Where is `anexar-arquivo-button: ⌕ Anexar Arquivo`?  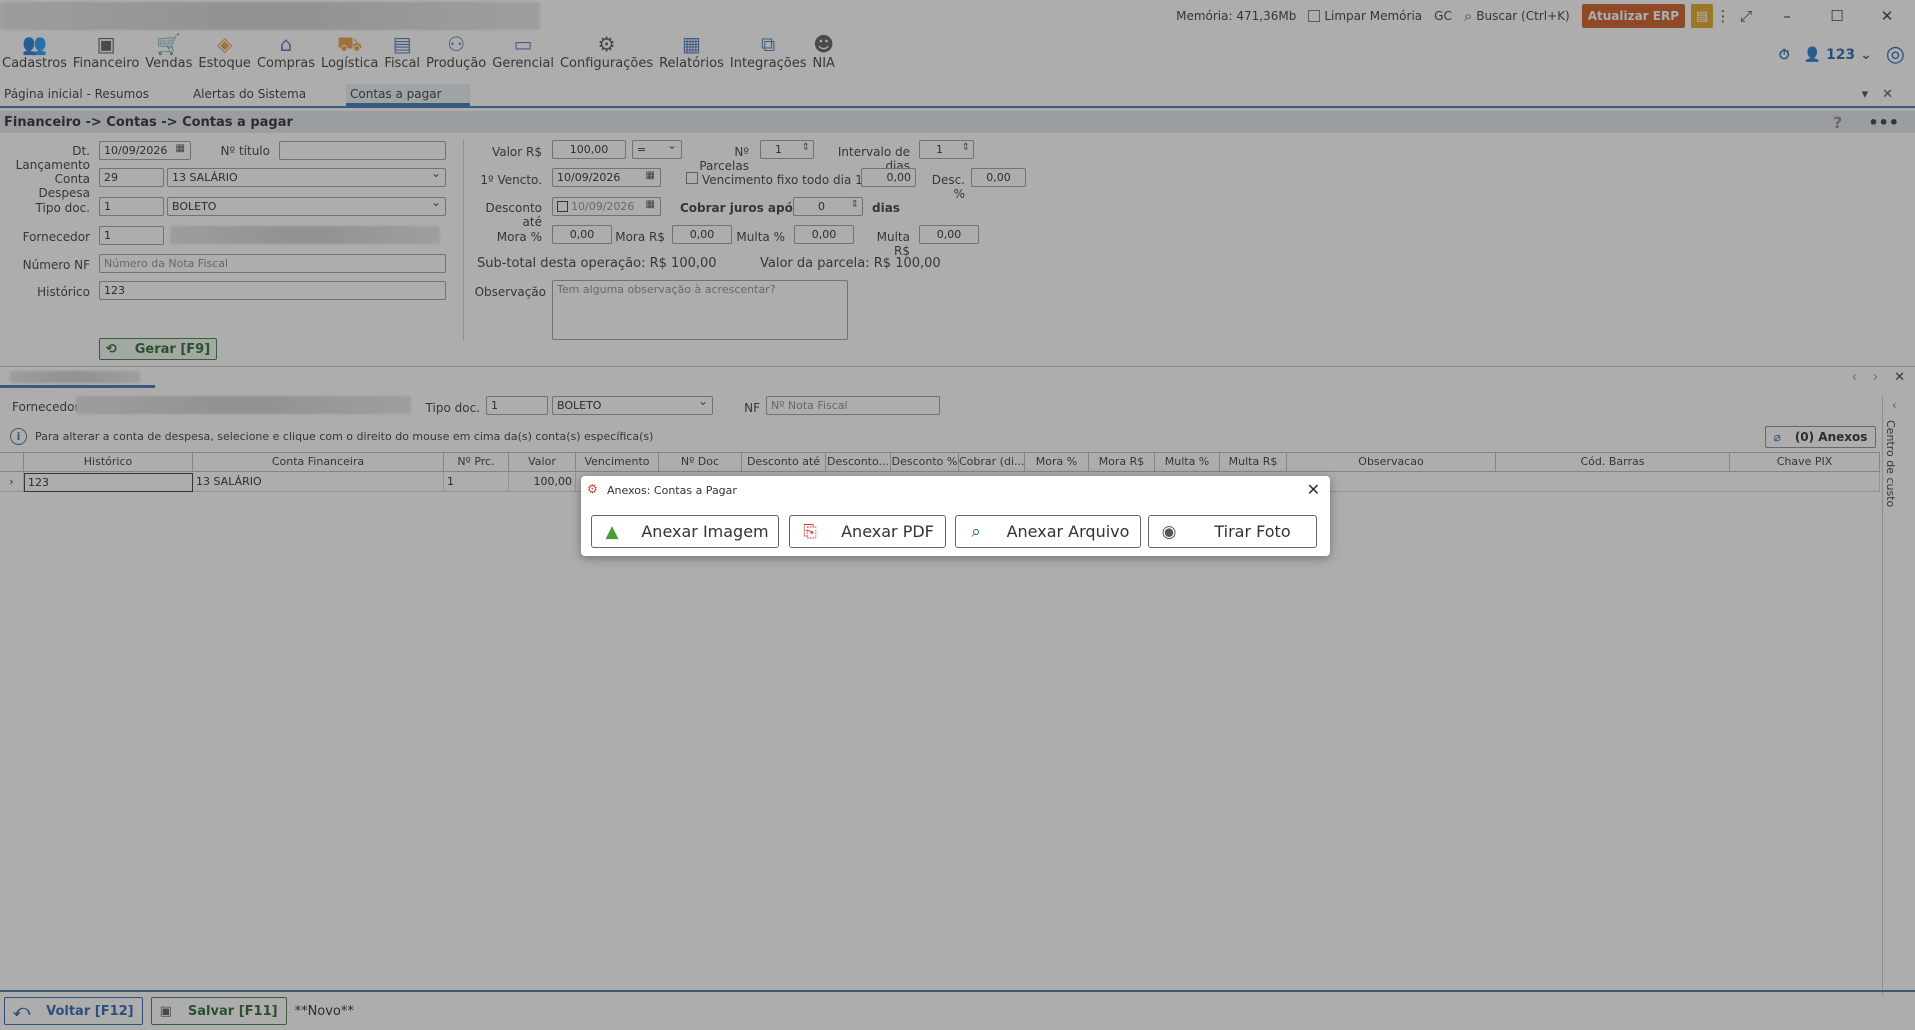 anexar-arquivo-button: ⌕ Anexar Arquivo is located at coordinates (1048, 531).